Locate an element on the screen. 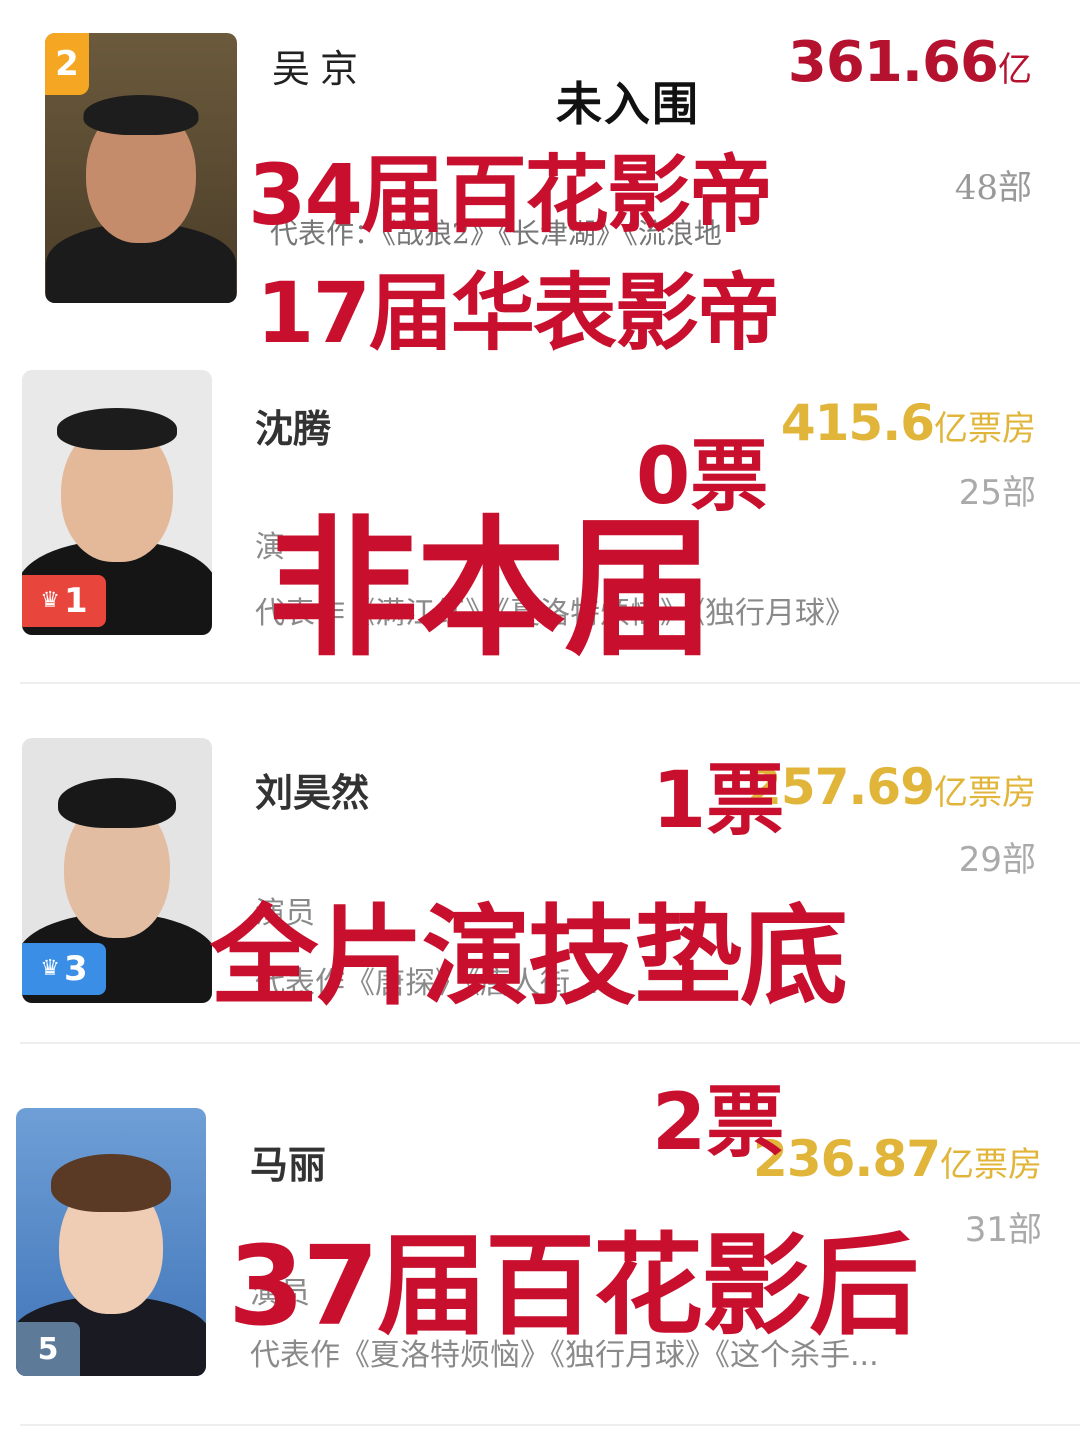  rank-badge: ♛ 3 is located at coordinates (64, 969).